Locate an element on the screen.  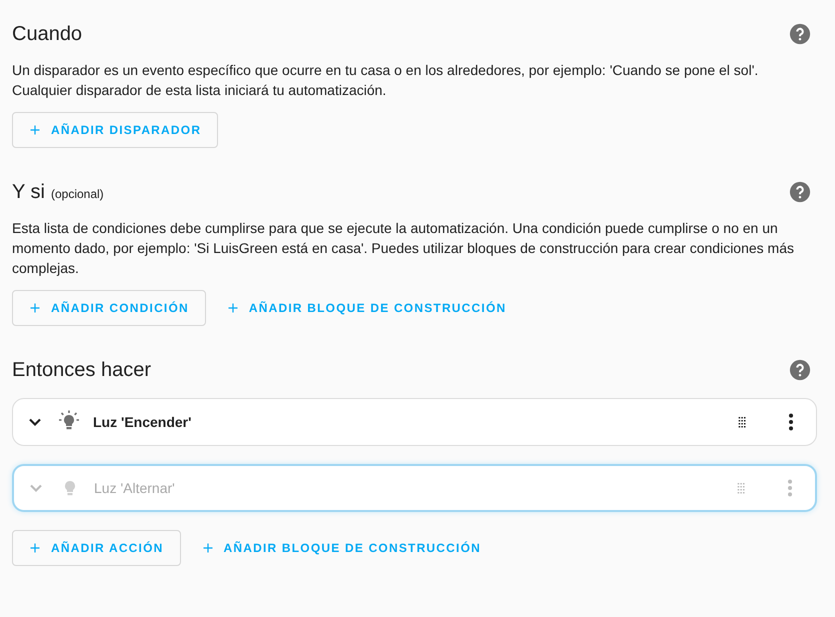
action-row: Luz 'Encender' is located at coordinates (414, 422).